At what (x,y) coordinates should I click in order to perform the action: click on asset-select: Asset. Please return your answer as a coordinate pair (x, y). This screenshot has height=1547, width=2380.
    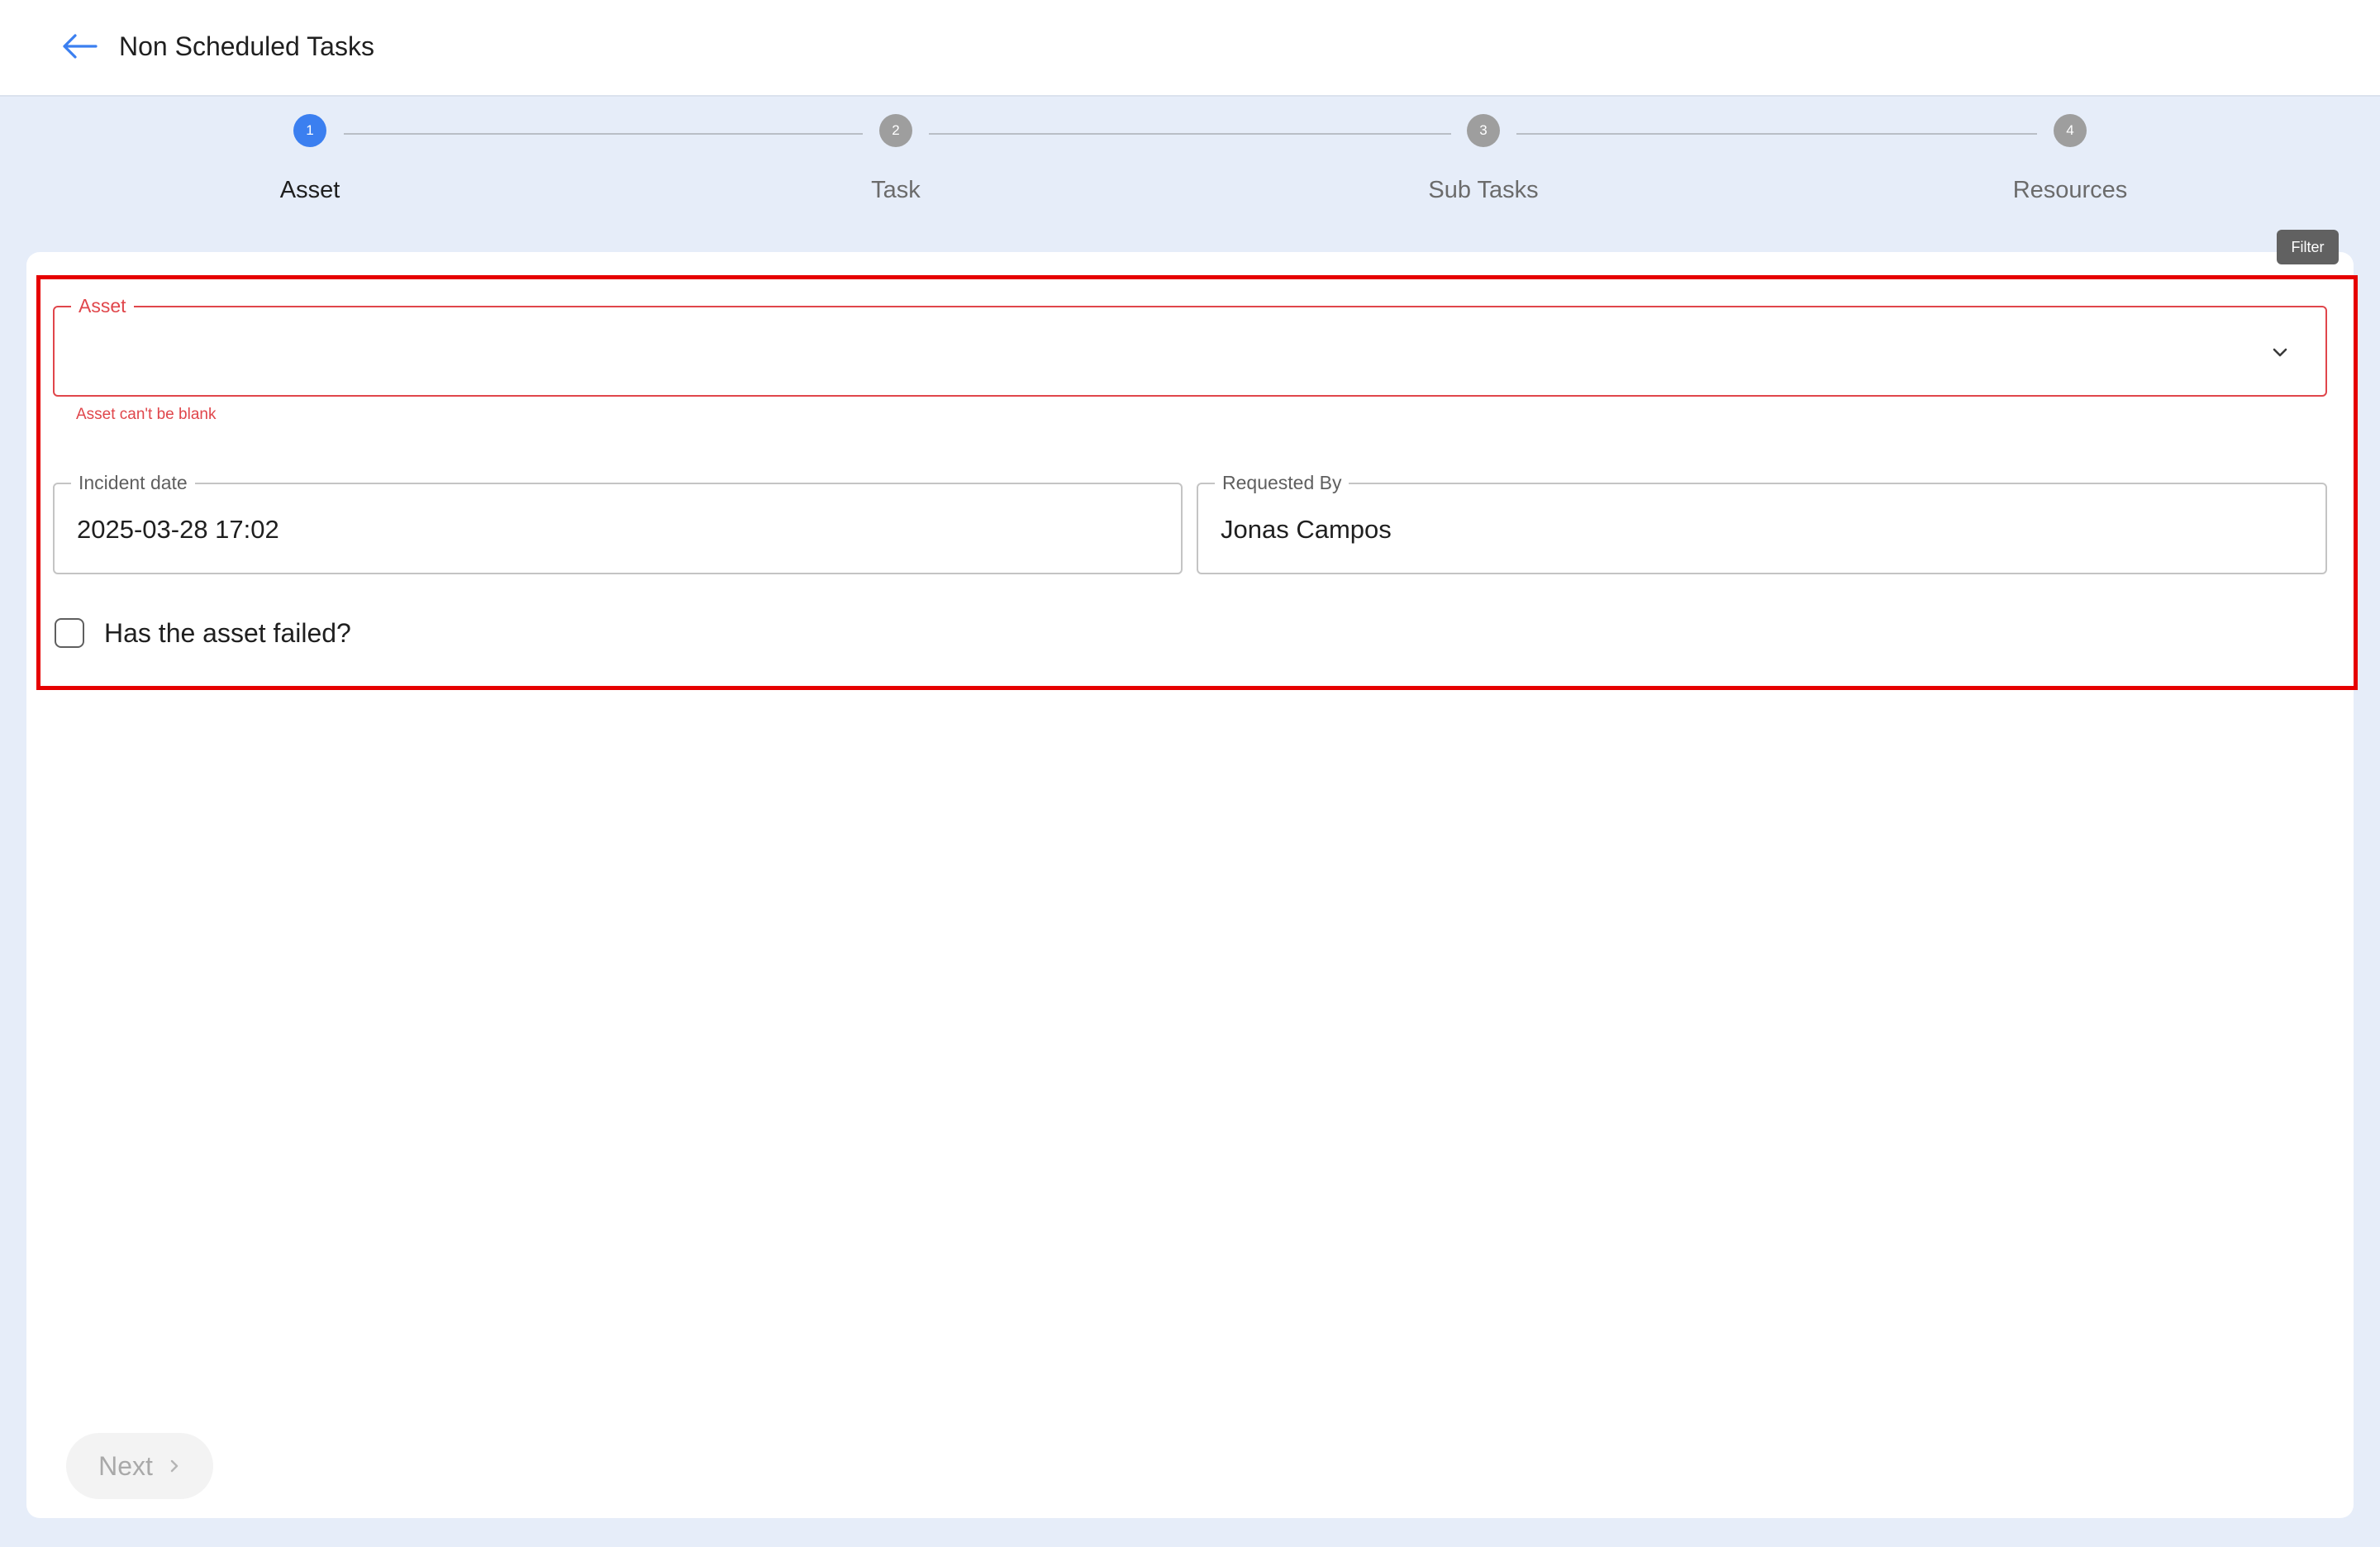
    Looking at the image, I should click on (1190, 345).